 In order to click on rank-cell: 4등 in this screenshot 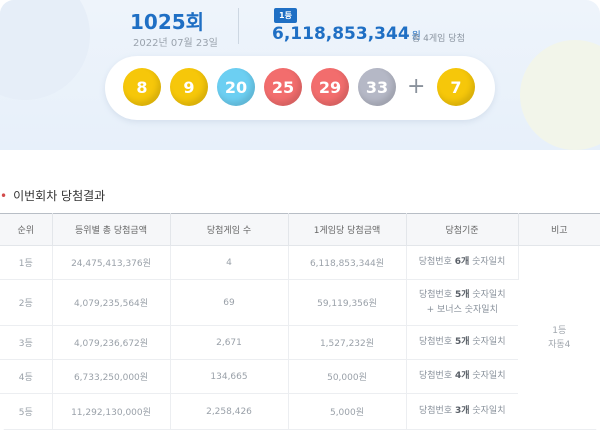, I will do `click(26, 376)`.